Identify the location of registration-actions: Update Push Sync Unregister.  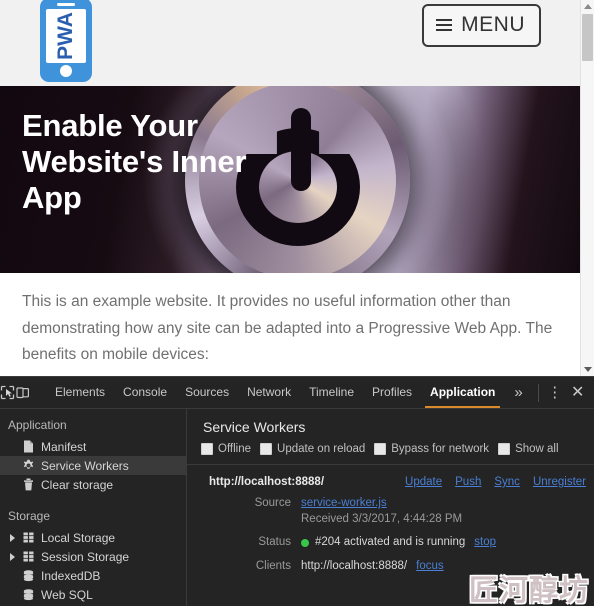
(495, 482).